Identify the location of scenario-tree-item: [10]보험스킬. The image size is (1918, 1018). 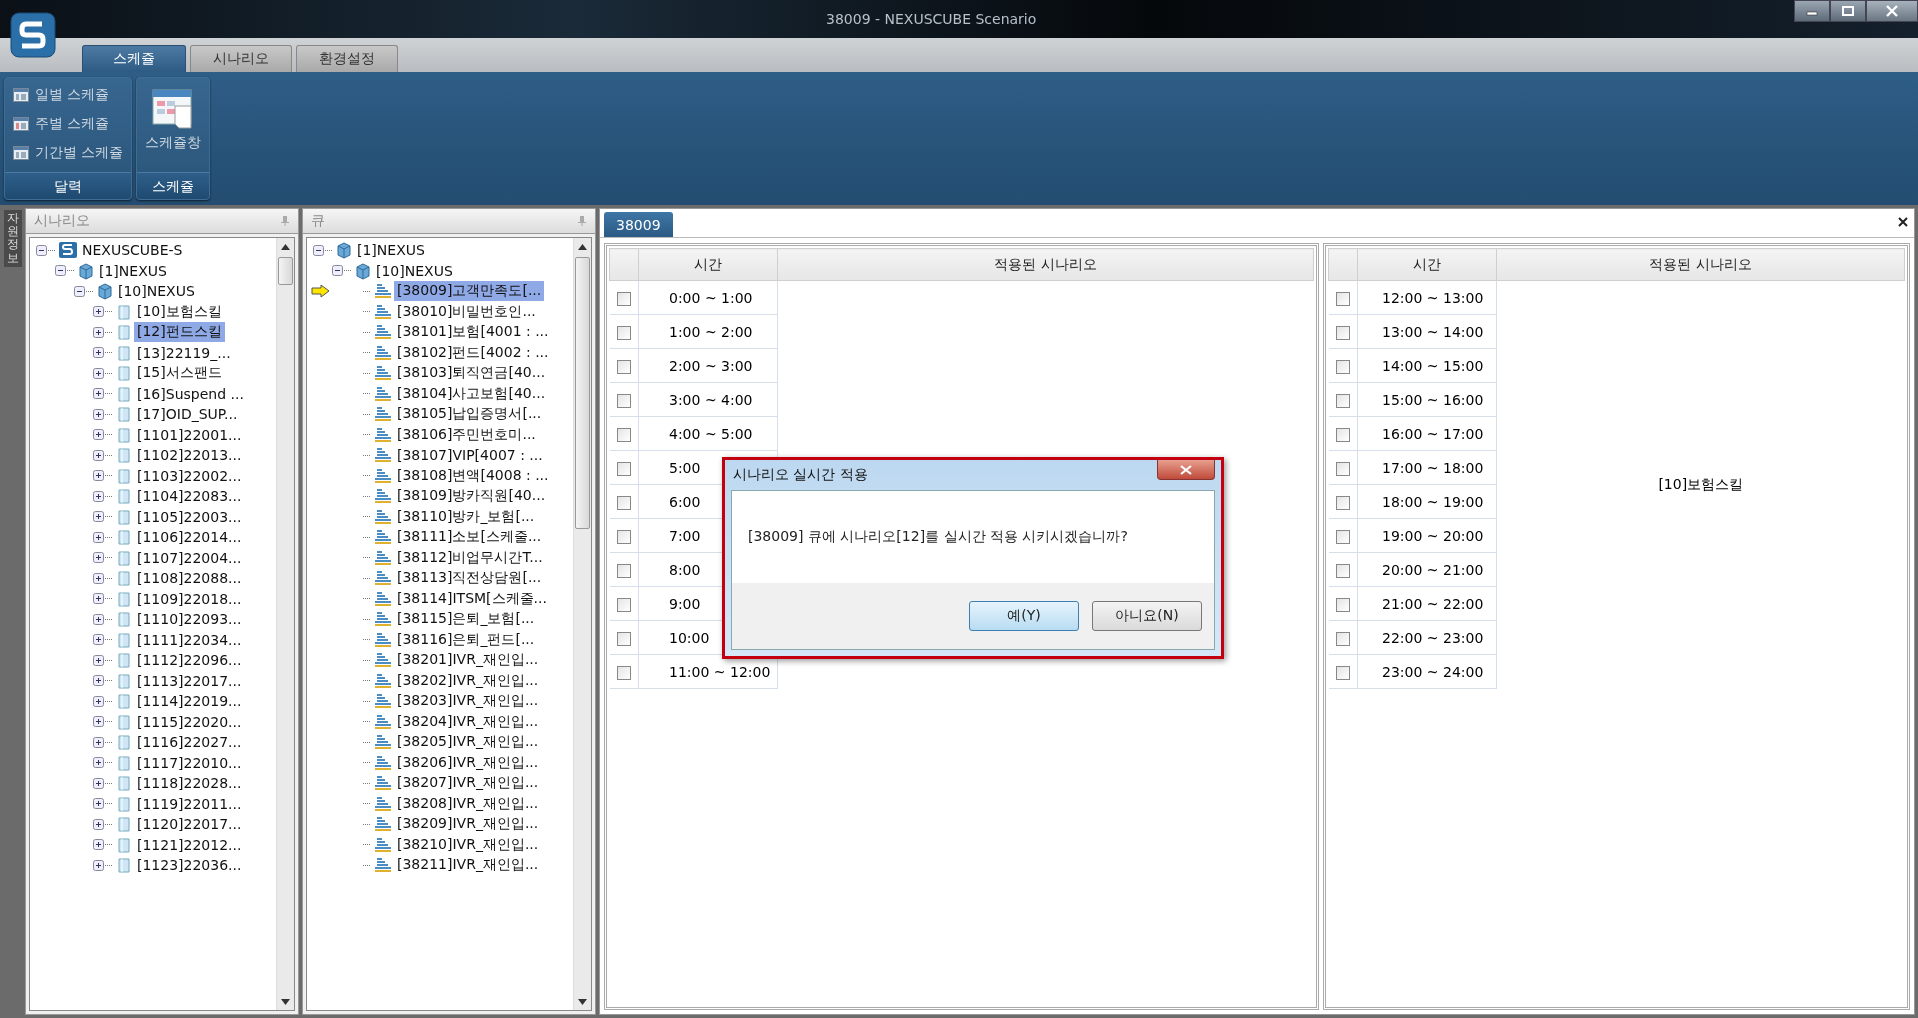
(179, 311).